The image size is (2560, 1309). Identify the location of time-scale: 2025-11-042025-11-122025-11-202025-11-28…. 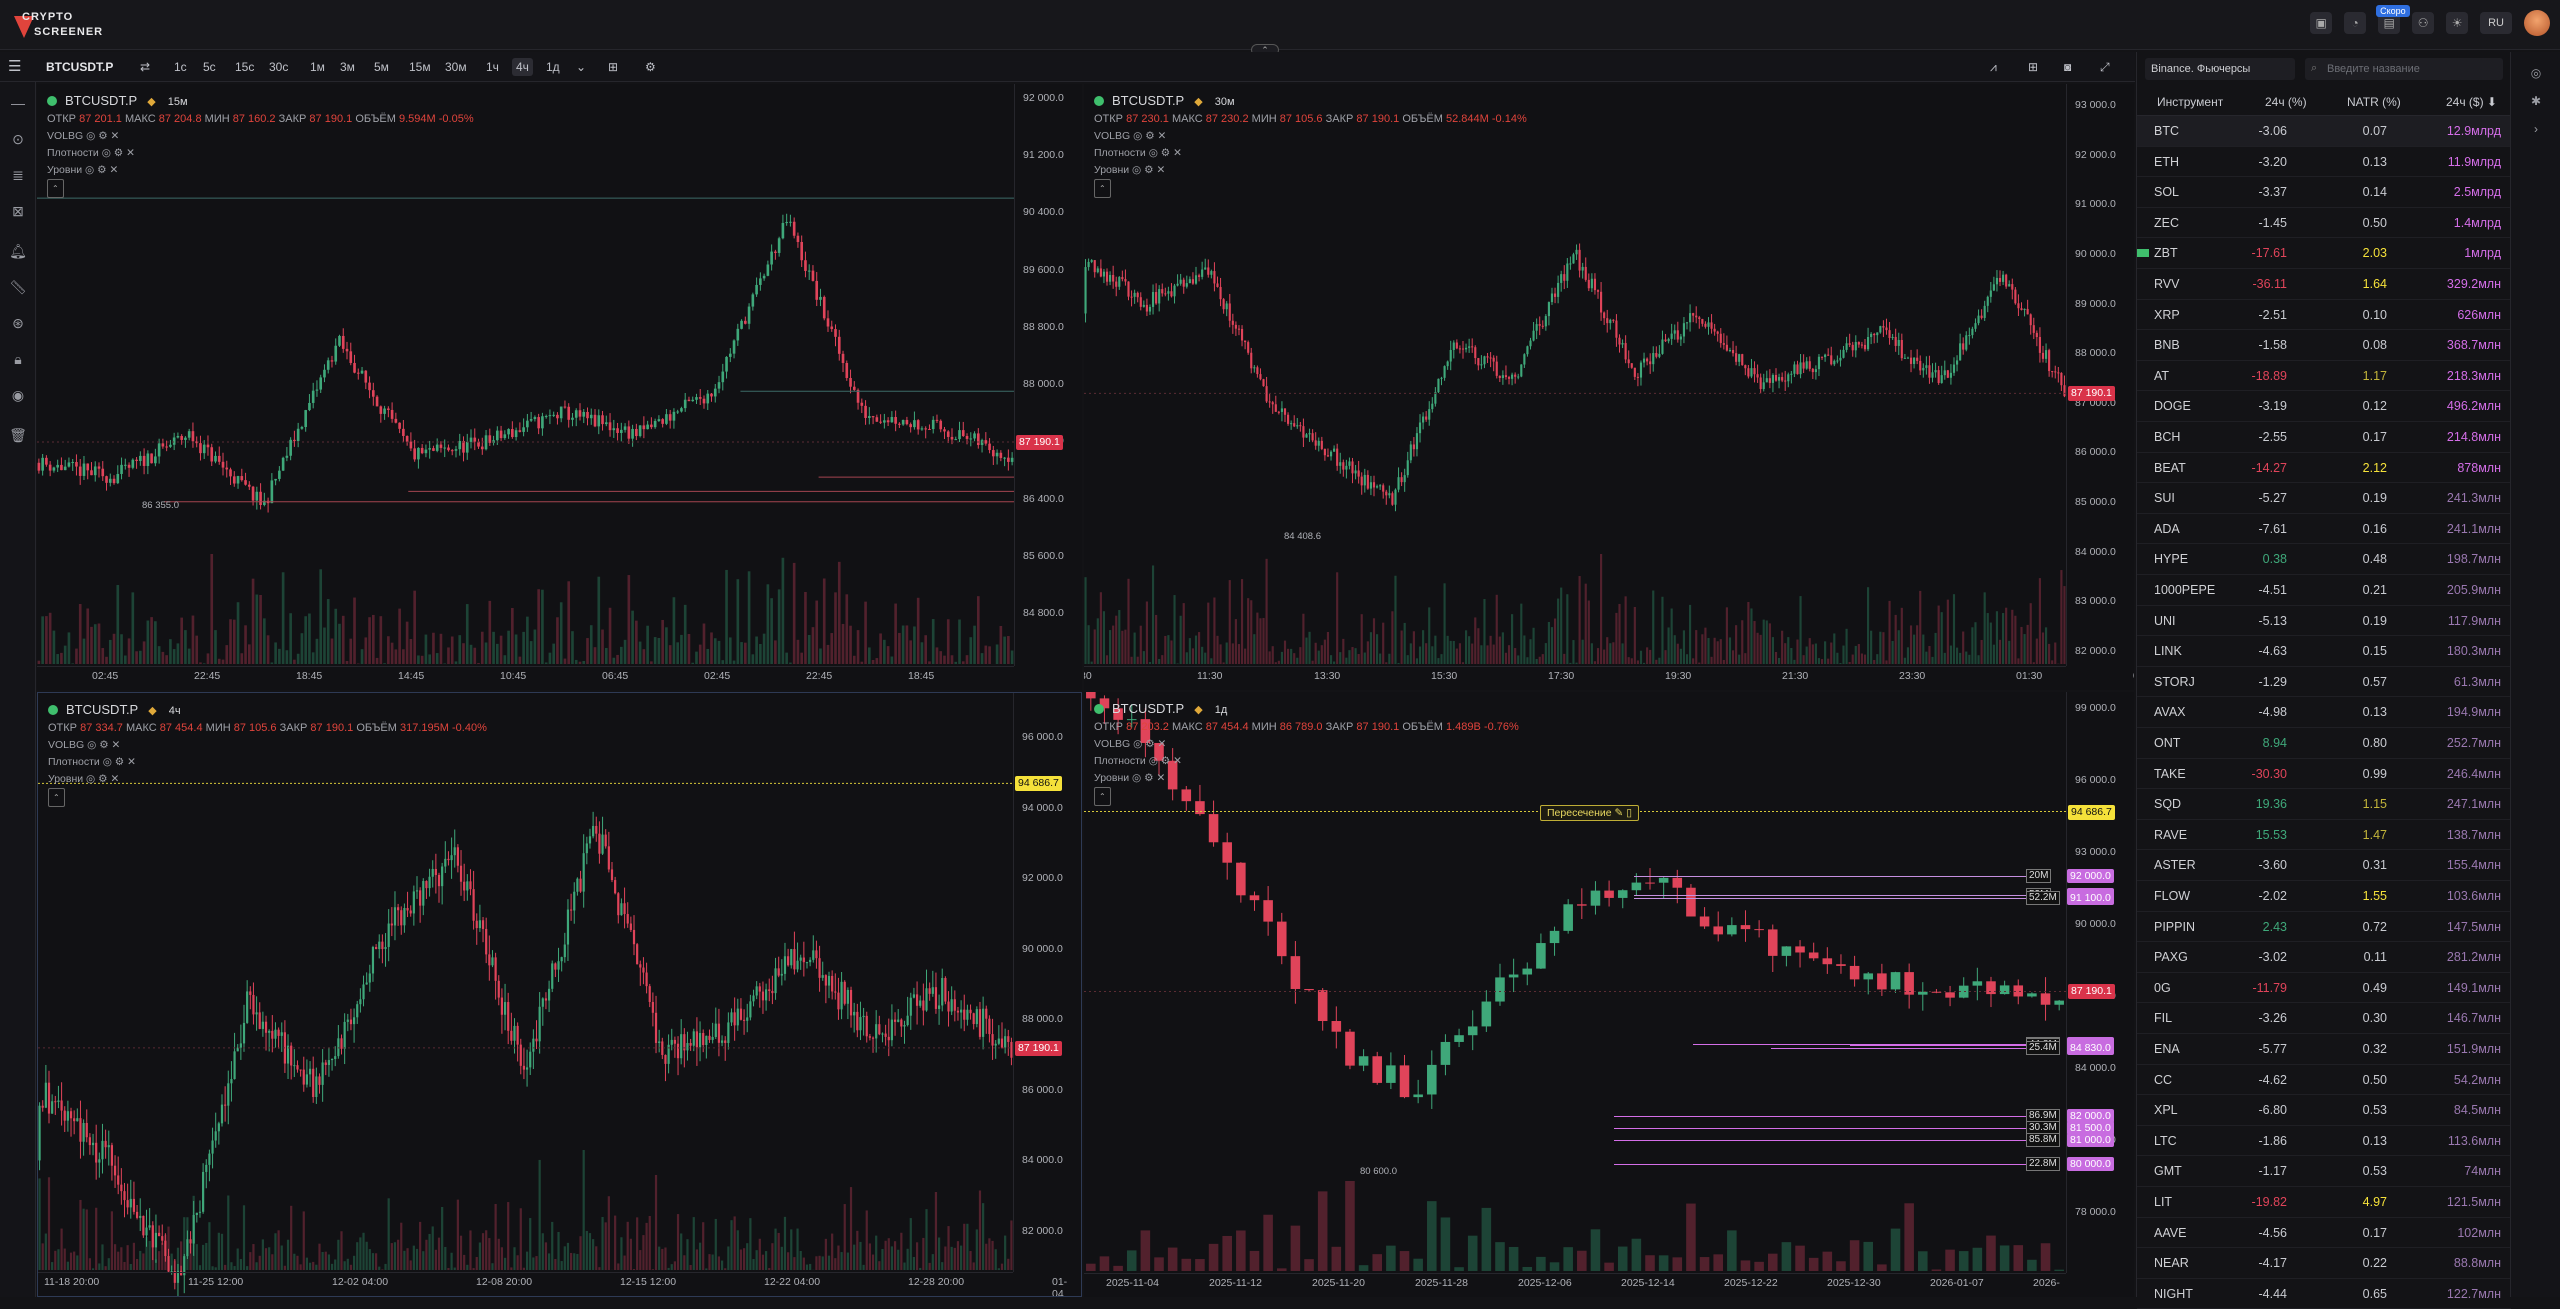
(1575, 1282).